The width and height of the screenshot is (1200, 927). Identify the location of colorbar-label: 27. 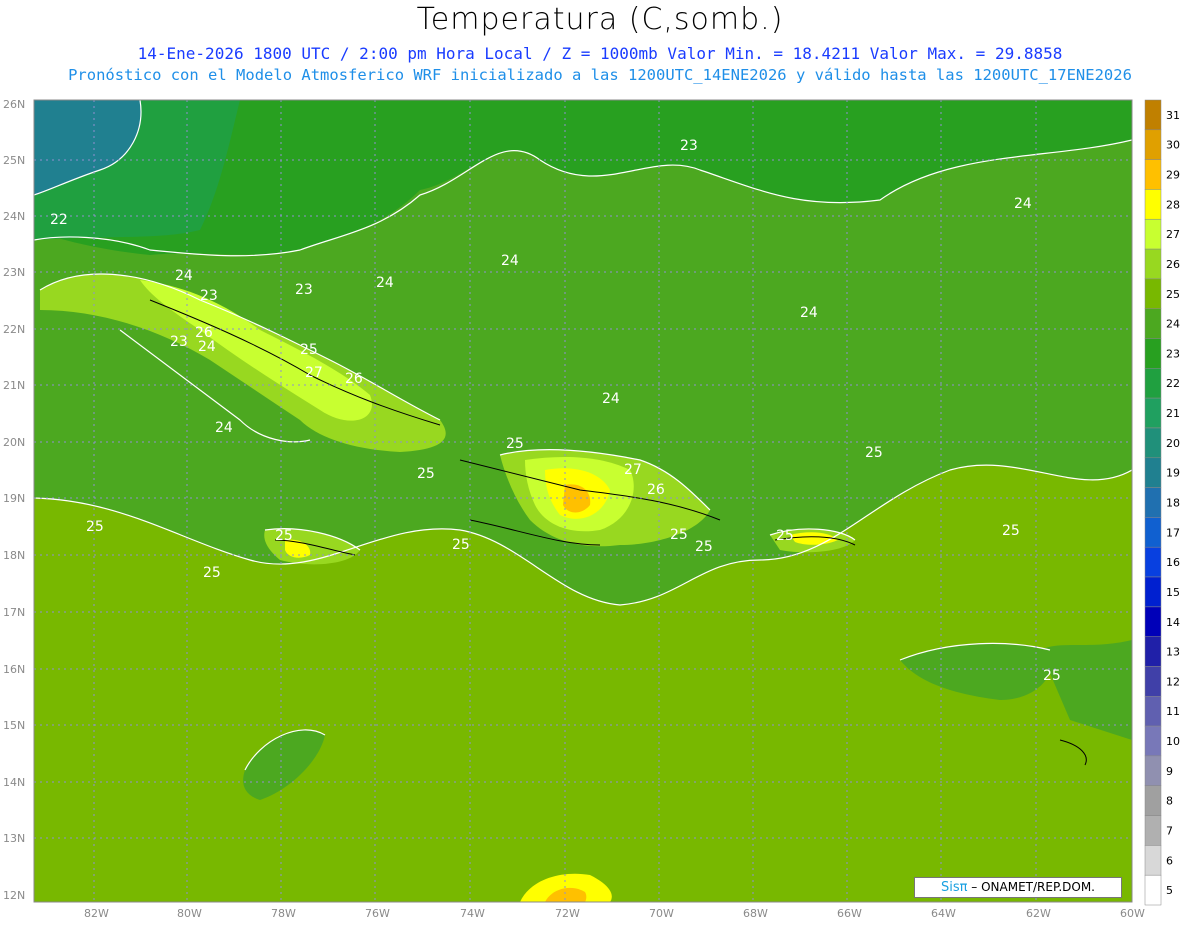
(1173, 234).